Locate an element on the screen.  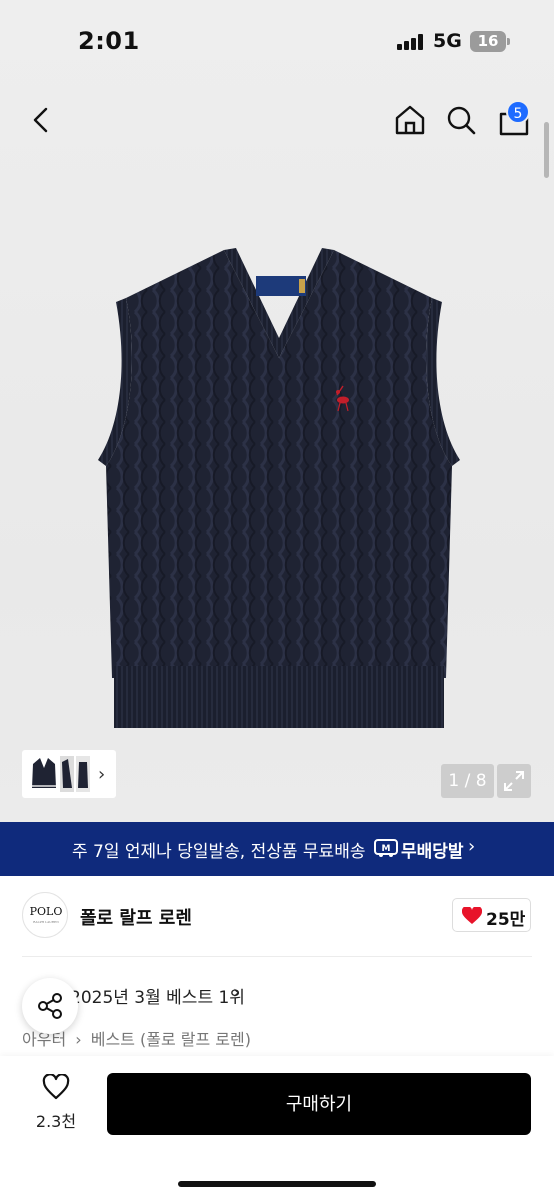
home-icon is located at coordinates (410, 120).